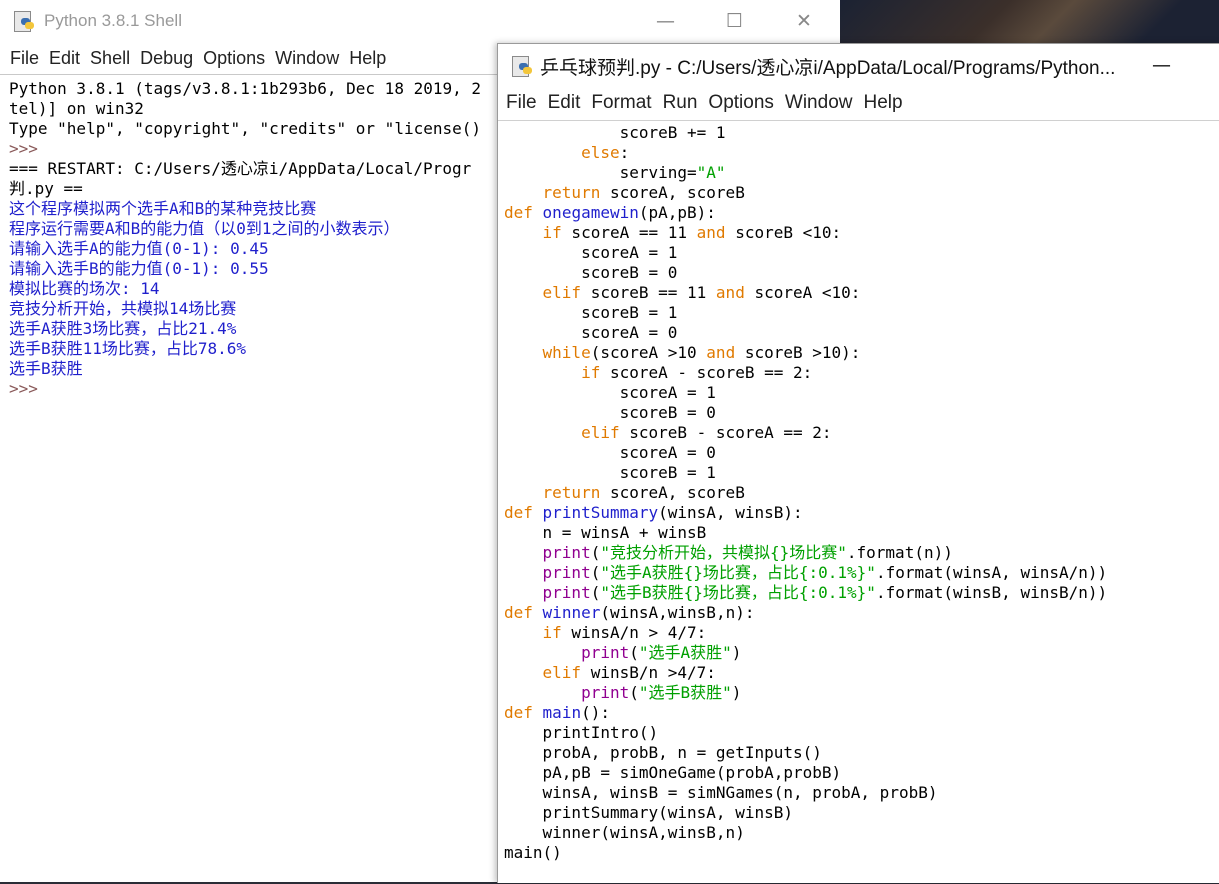  Describe the element at coordinates (84, 288) in the screenshot. I see `shell-line: 模拟比赛的场次: 14` at that location.